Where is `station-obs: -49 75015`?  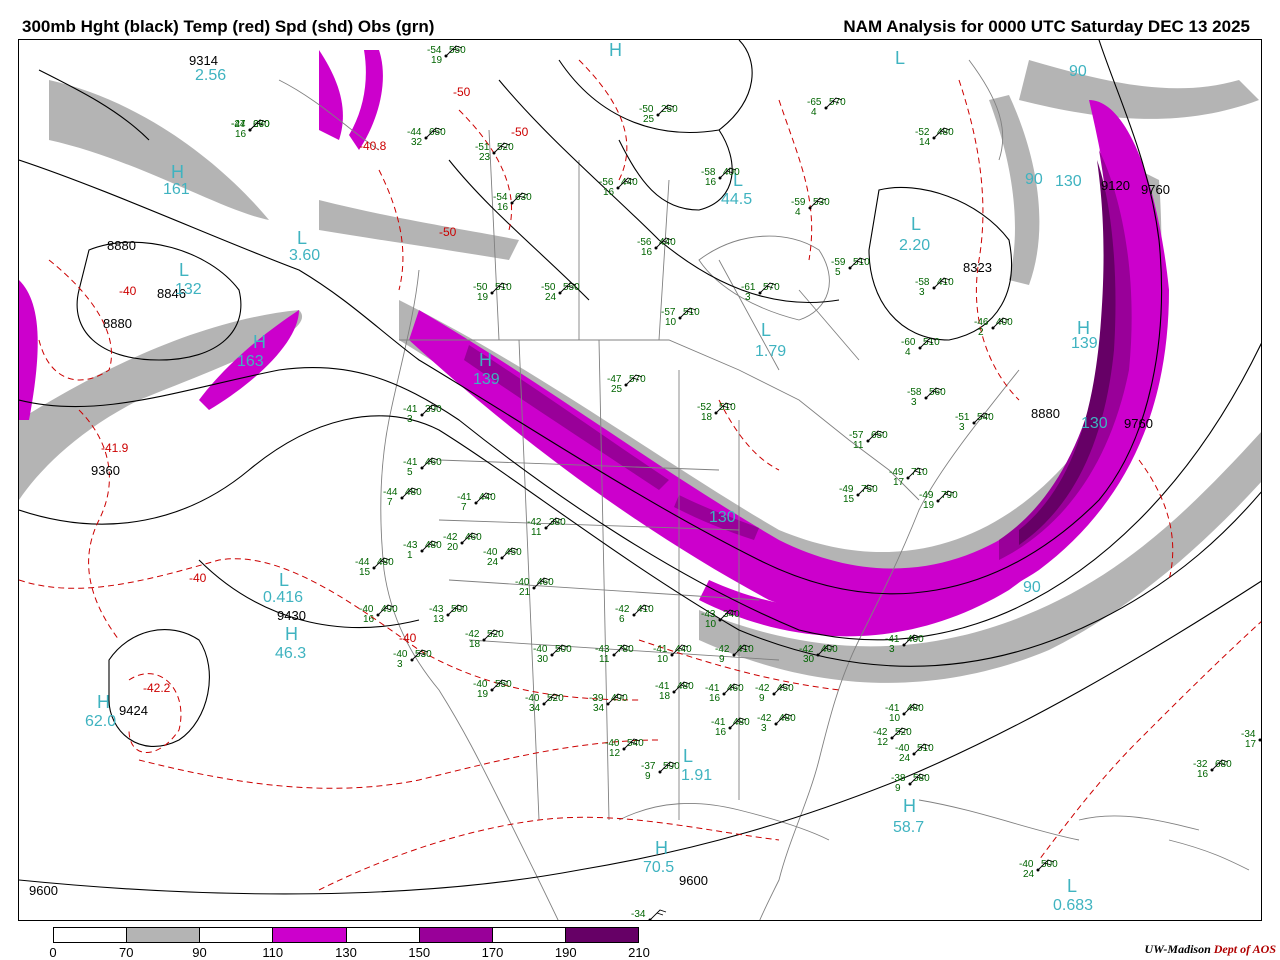 station-obs: -49 75015 is located at coordinates (858, 494).